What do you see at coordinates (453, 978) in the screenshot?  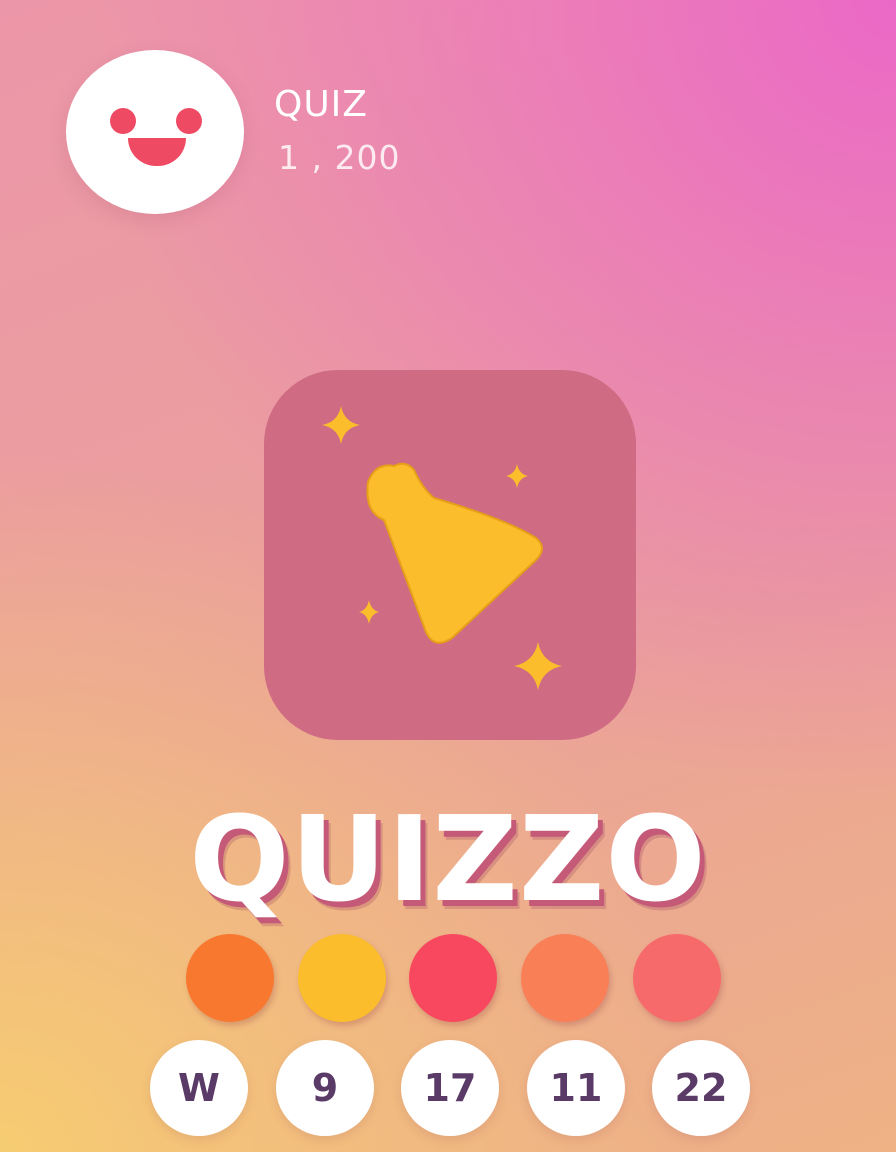 I see `color-dot-red` at bounding box center [453, 978].